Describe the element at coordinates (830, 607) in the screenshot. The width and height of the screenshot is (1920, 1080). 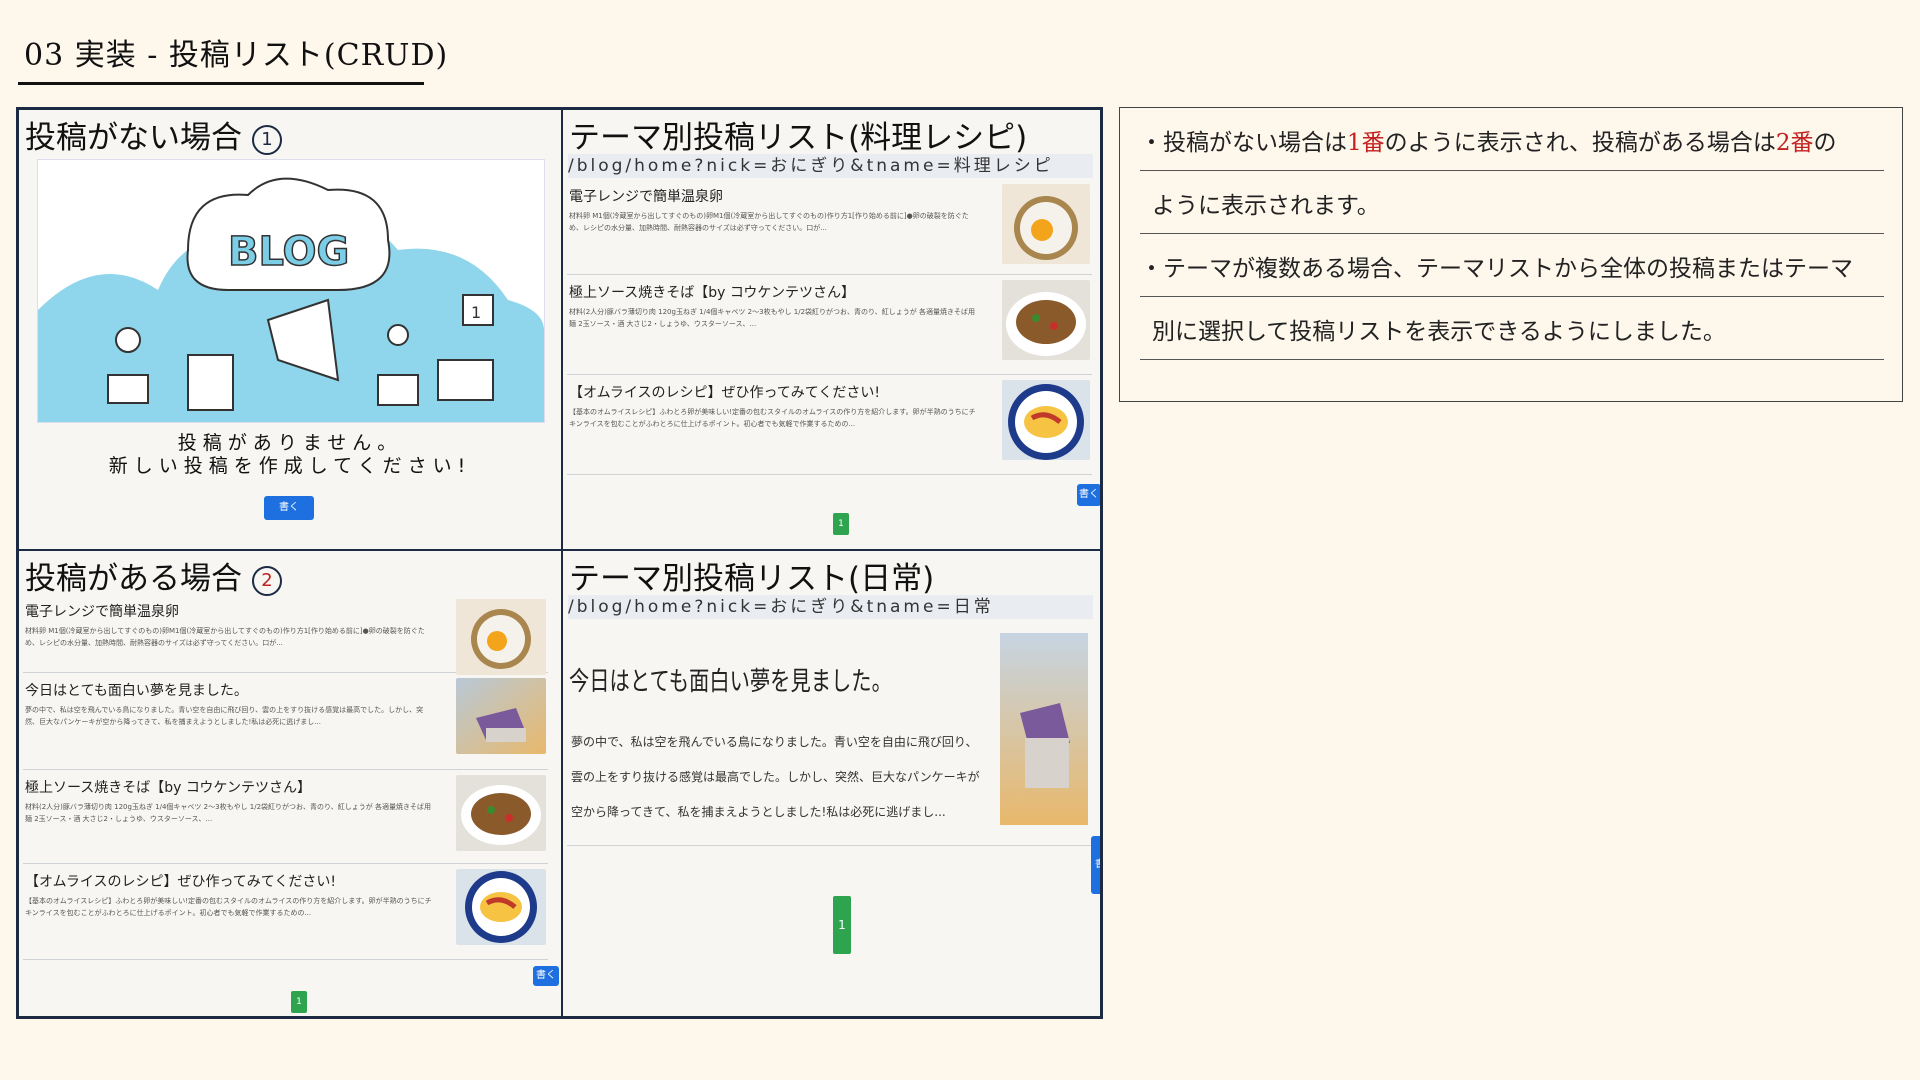
I see `url-bar: /blog/home?nick=おにぎり&tname=日常` at that location.